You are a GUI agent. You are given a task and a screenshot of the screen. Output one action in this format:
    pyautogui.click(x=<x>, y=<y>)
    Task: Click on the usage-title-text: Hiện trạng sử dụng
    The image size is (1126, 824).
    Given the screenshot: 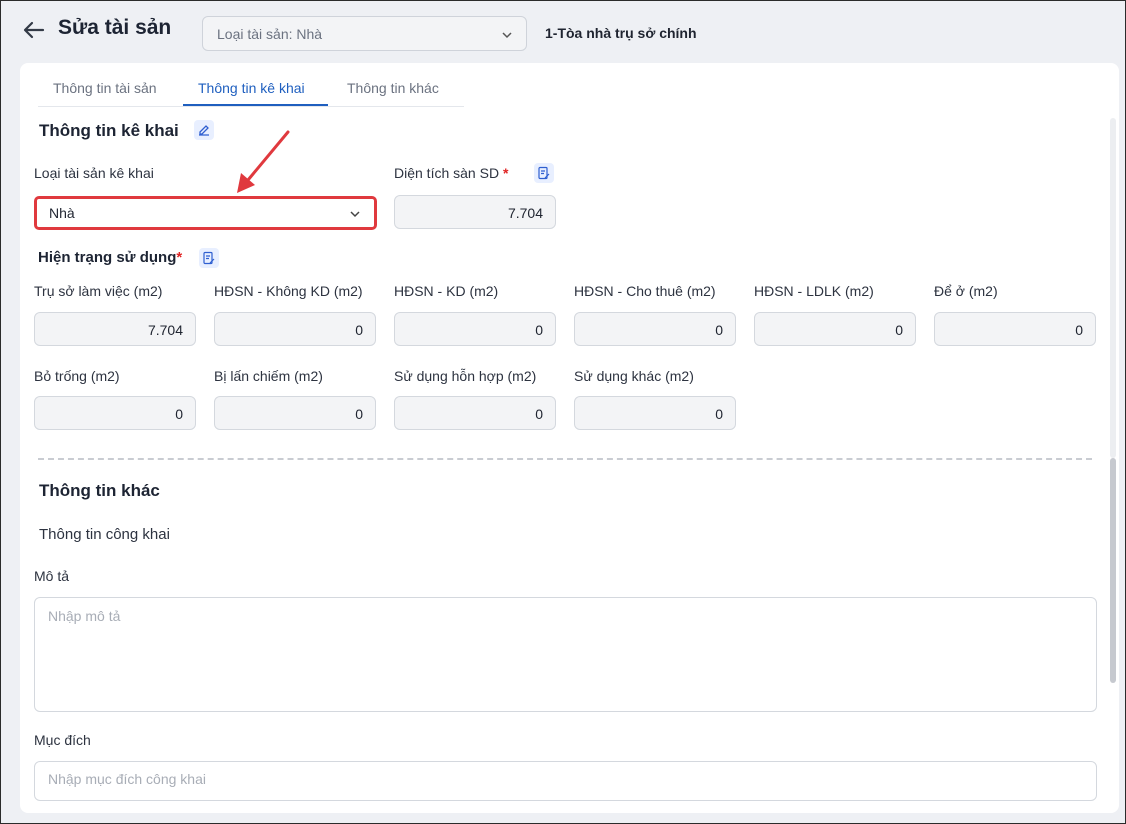 What is the action you would take?
    pyautogui.click(x=107, y=257)
    